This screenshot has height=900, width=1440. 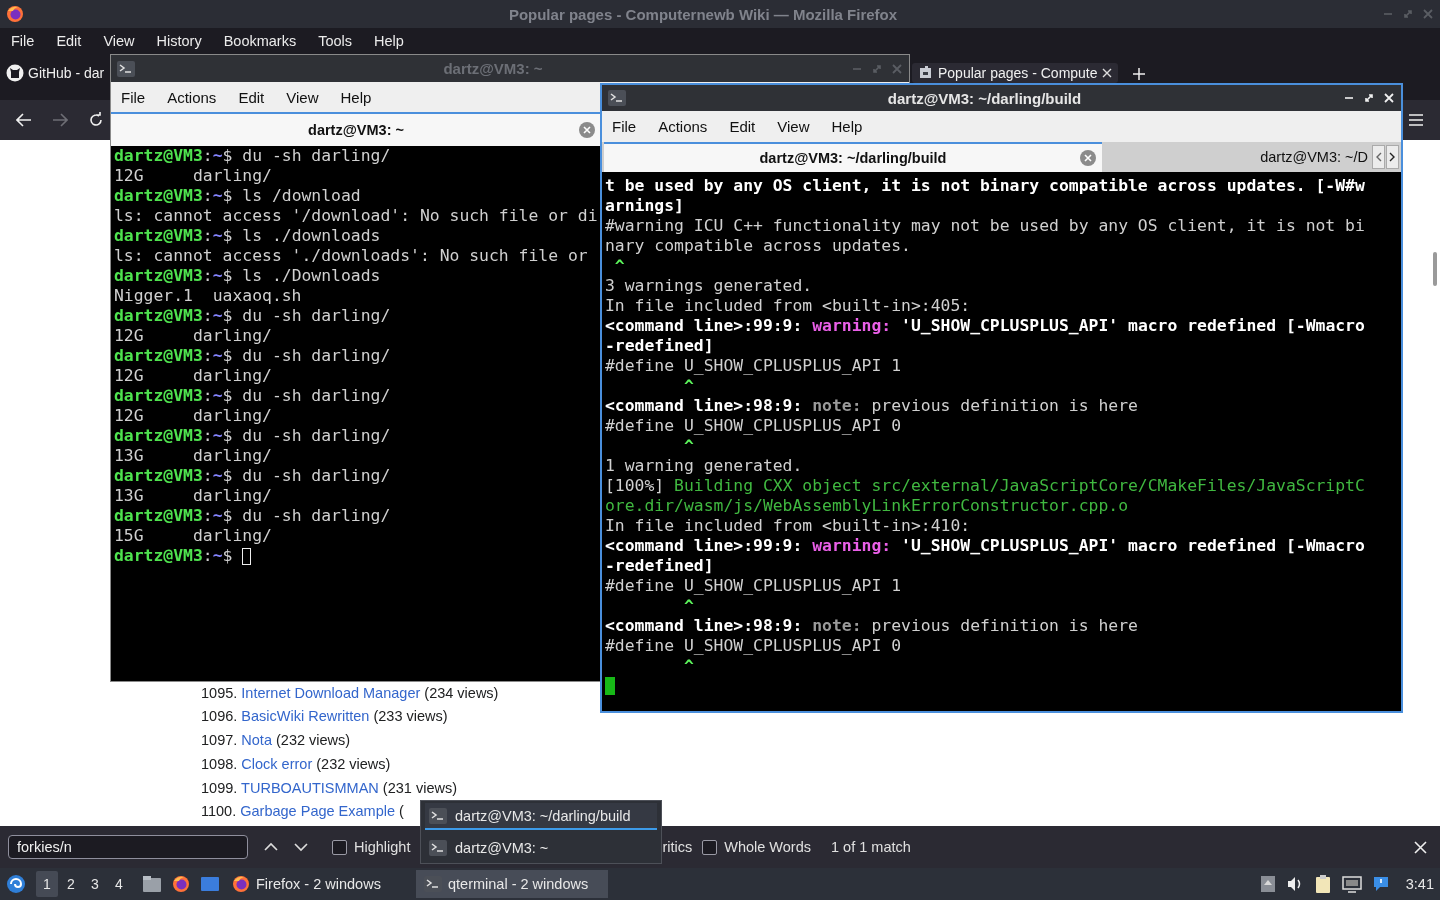 What do you see at coordinates (210, 884) in the screenshot?
I see `desktop-icon` at bounding box center [210, 884].